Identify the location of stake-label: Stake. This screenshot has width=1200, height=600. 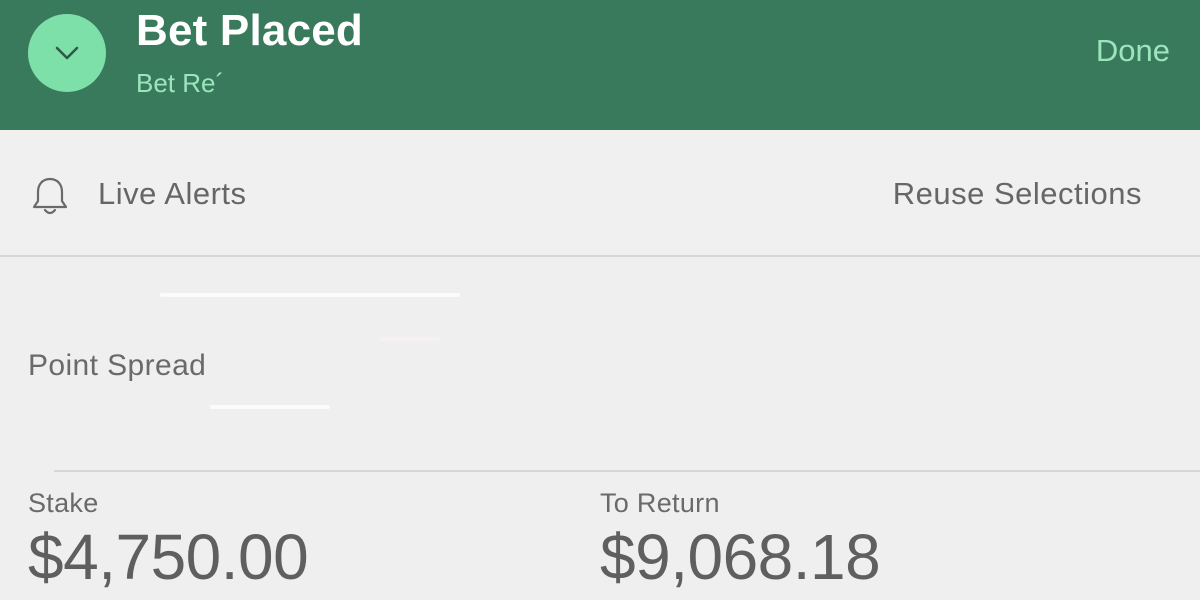
(63, 503).